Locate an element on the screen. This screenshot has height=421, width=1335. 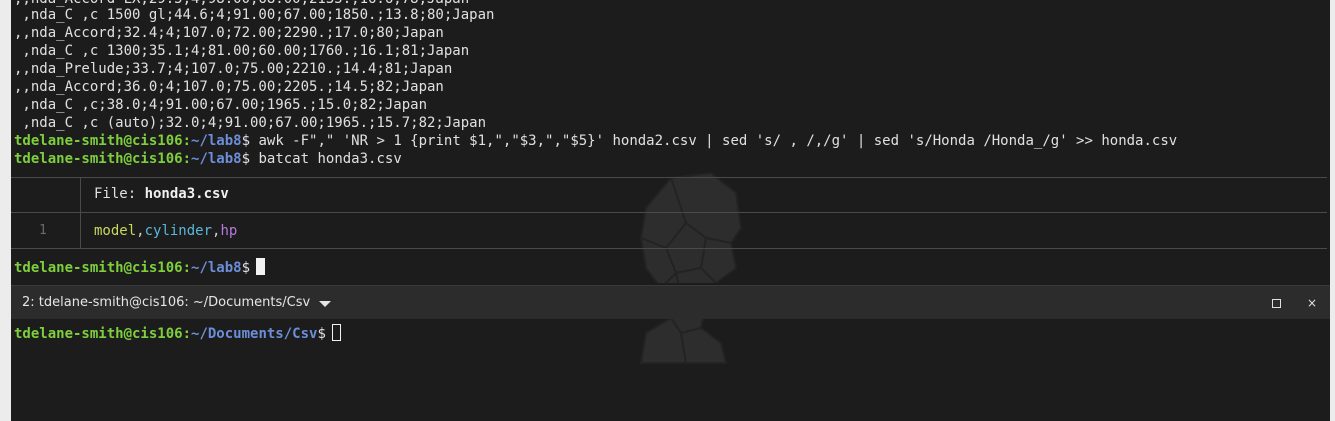
csv-column-hp: hp is located at coordinates (229, 231).